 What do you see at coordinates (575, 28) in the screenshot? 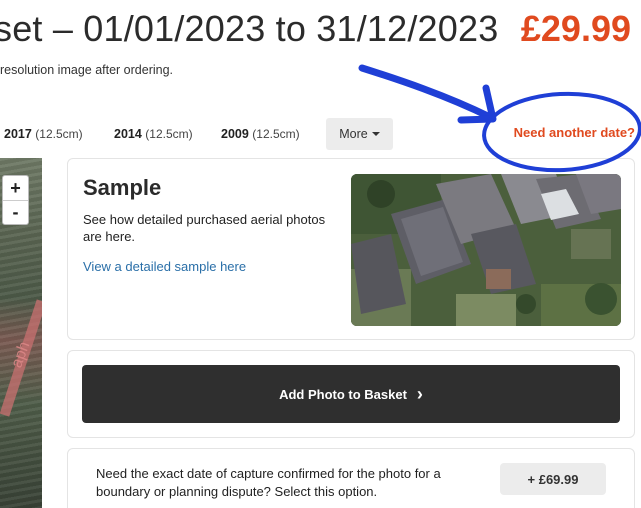
I see `price-label: £29.99` at bounding box center [575, 28].